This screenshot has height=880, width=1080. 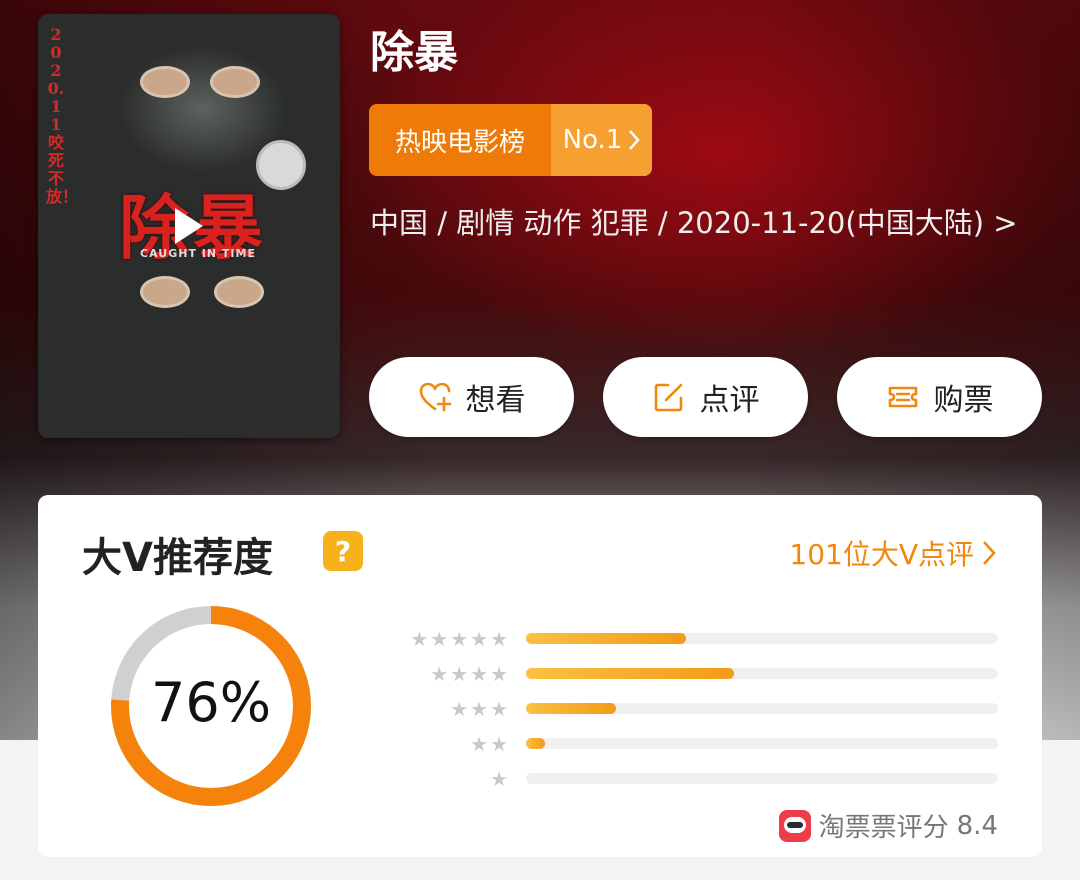 I want to click on rating-row-5-star: ★★★★★, so click(x=698, y=639).